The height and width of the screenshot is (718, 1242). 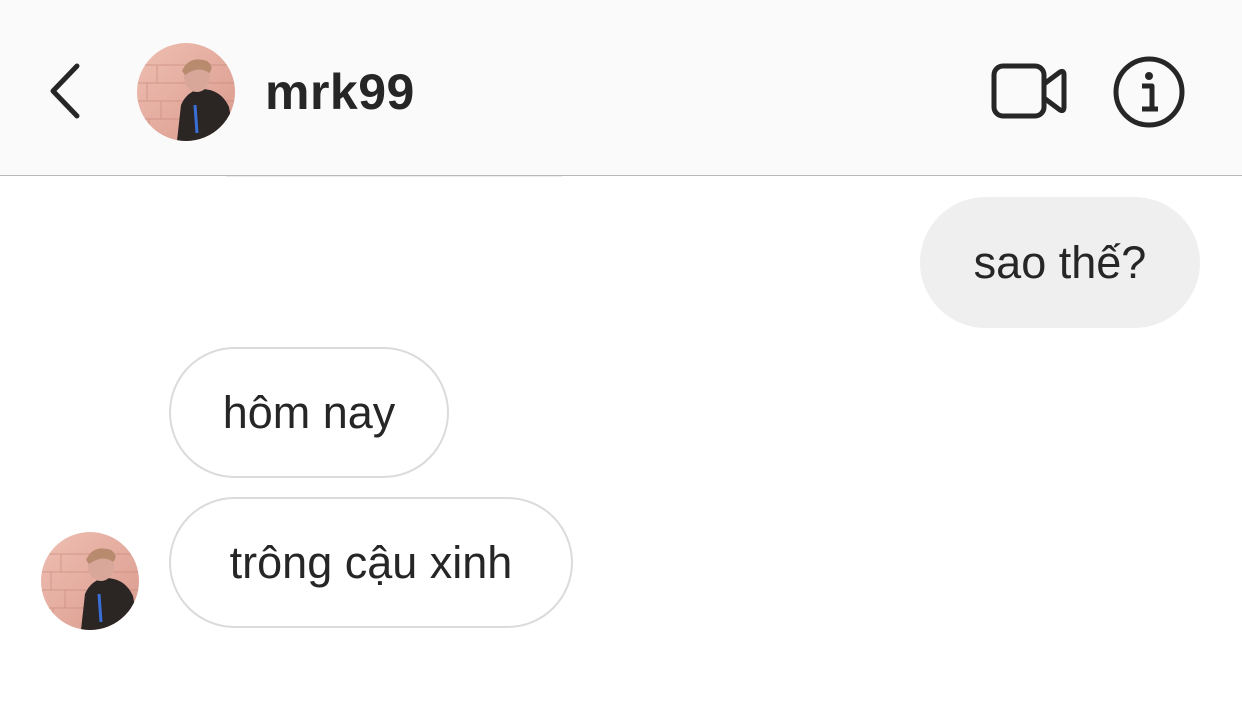 I want to click on info-circle-icon, so click(x=1149, y=92).